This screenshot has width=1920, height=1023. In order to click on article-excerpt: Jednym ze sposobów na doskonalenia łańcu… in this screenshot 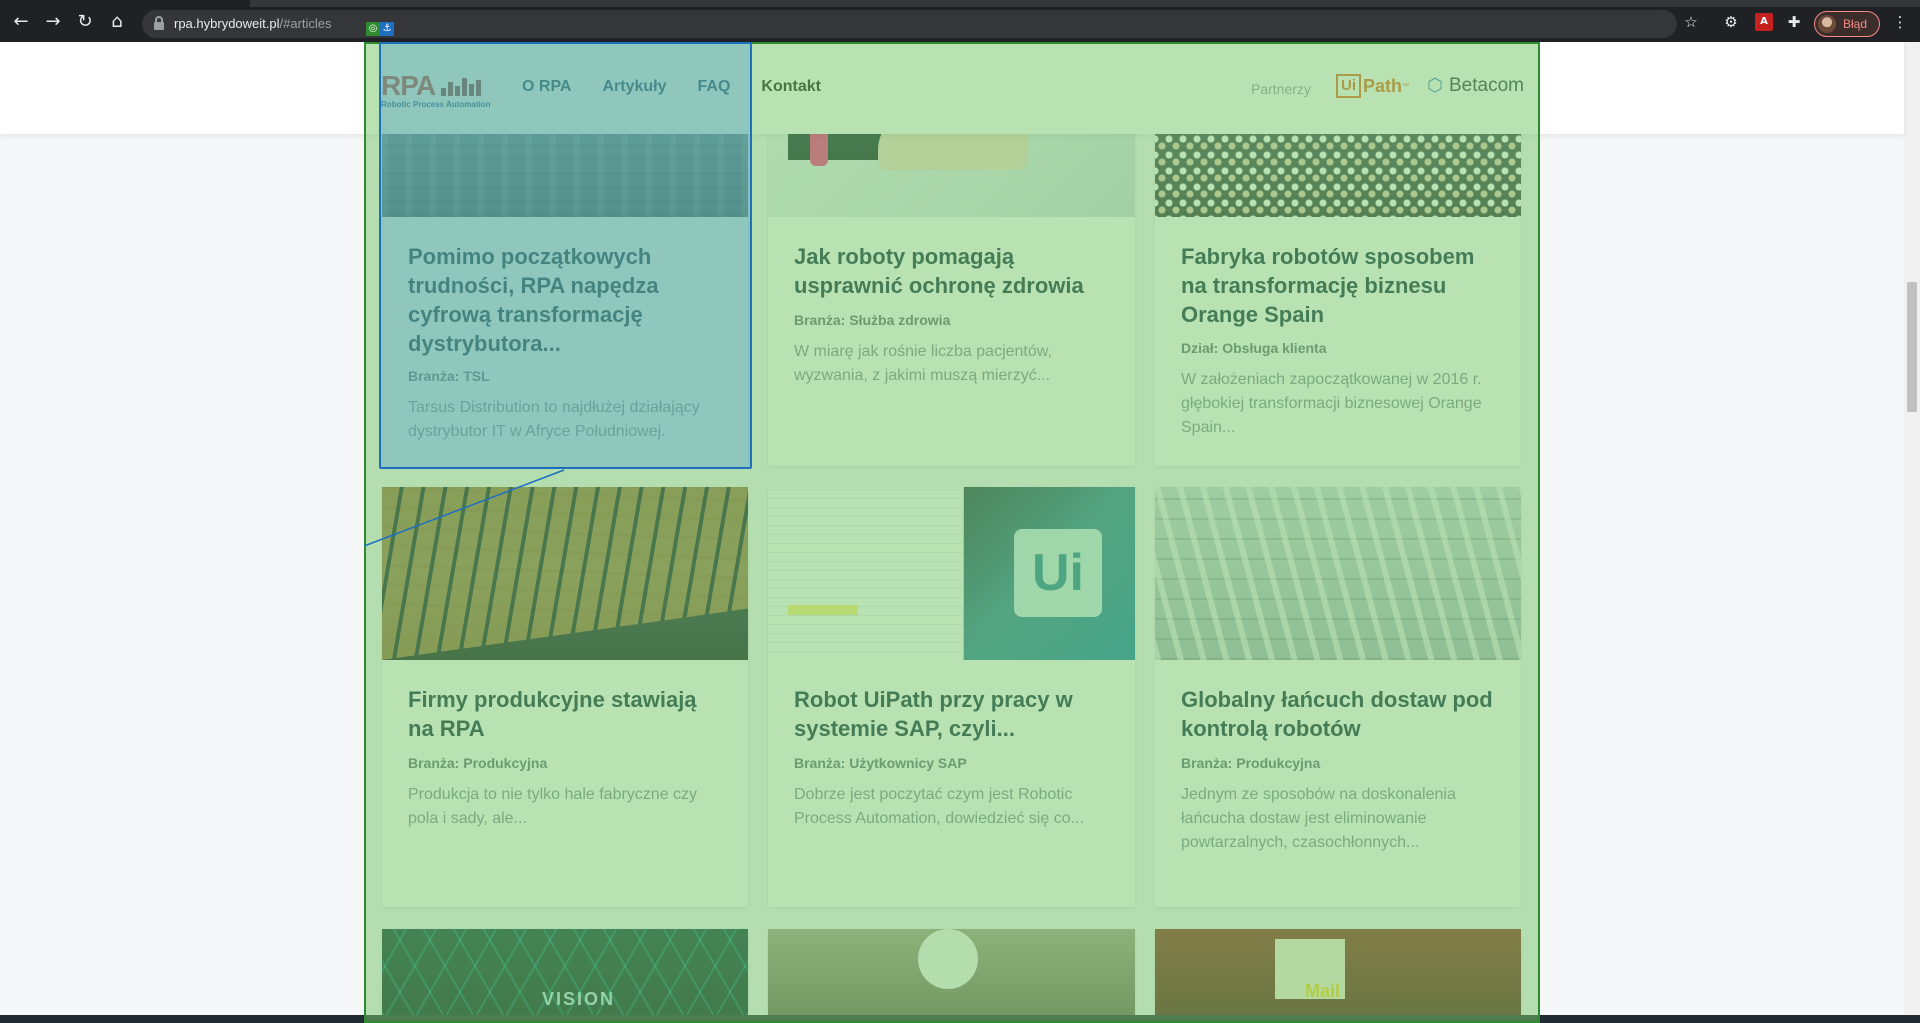, I will do `click(1318, 818)`.